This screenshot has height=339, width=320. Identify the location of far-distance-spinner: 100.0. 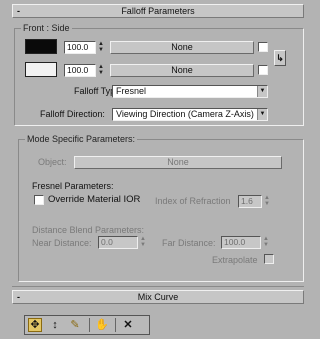
(241, 242).